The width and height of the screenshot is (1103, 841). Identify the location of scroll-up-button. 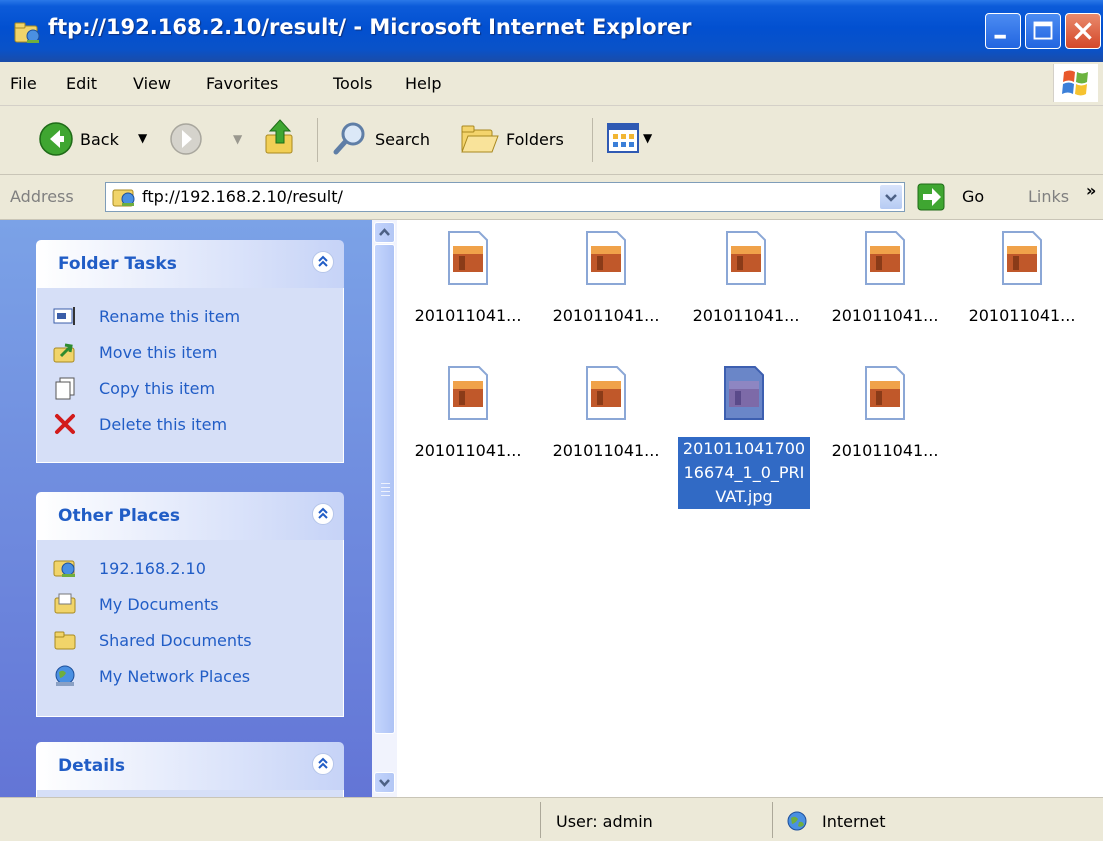
(384, 232).